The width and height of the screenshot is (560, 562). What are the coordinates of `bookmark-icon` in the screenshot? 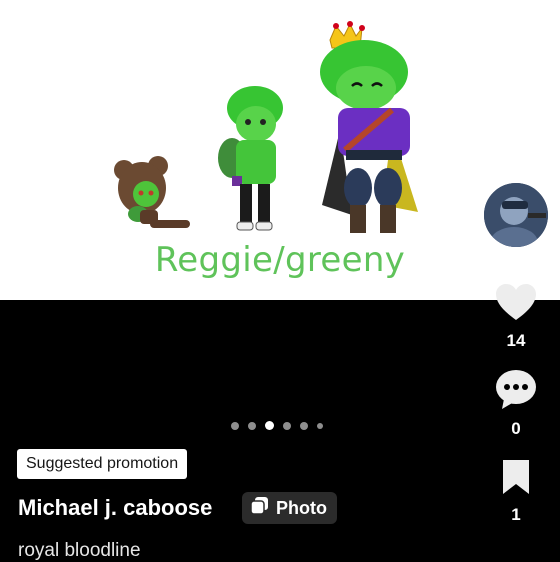 It's located at (516, 479).